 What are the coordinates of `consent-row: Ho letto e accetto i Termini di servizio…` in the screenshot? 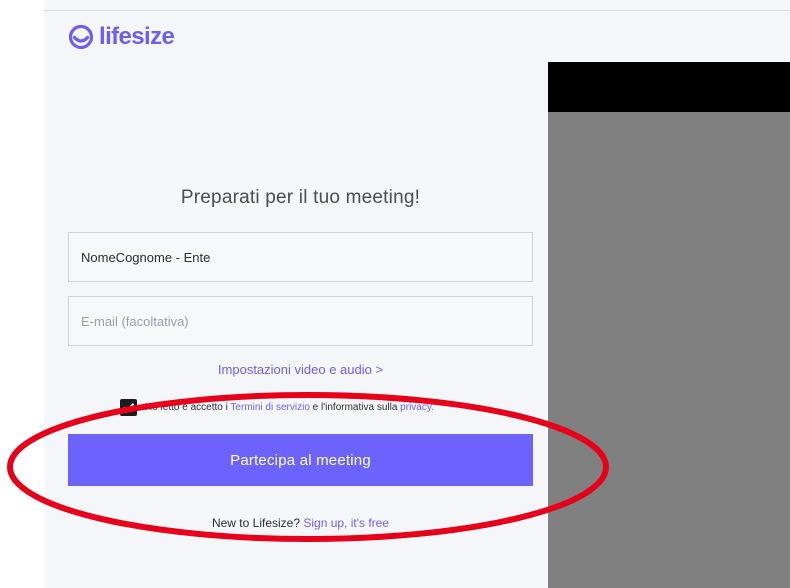 It's located at (277, 407).